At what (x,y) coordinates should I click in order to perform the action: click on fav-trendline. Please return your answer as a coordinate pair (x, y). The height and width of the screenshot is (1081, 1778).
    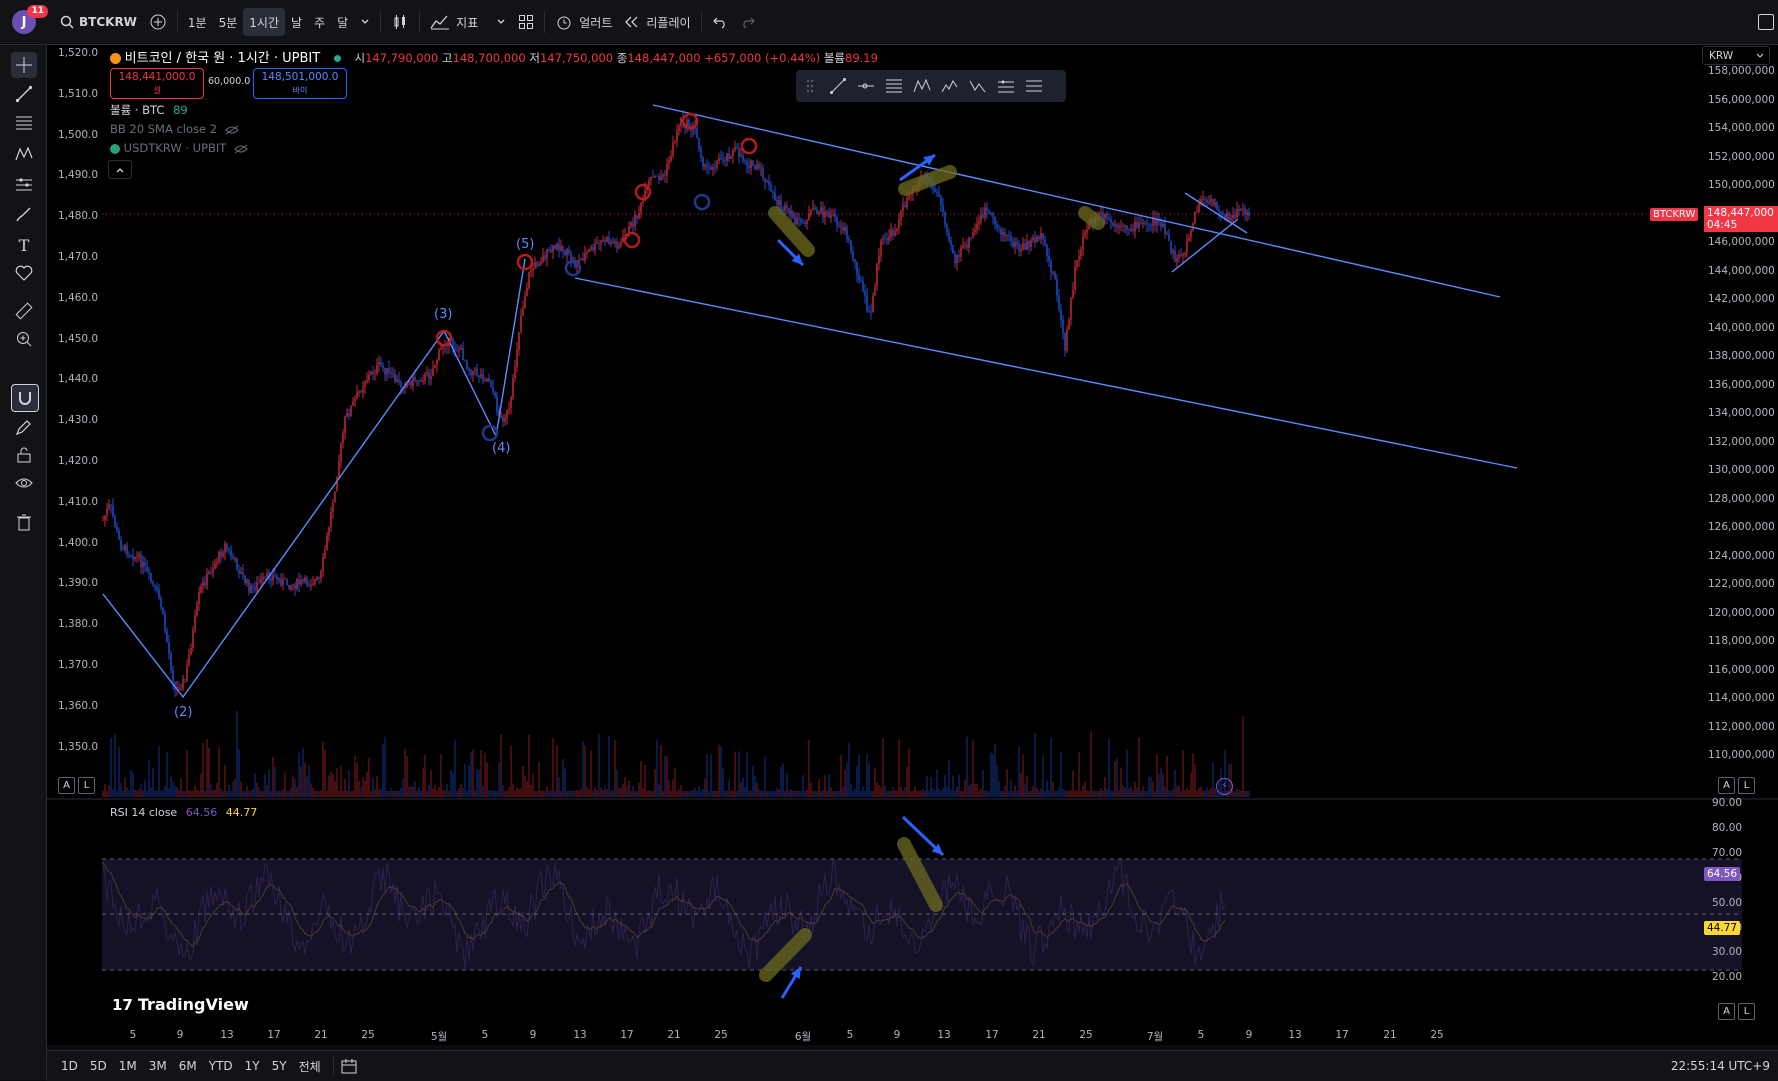
    Looking at the image, I should click on (838, 86).